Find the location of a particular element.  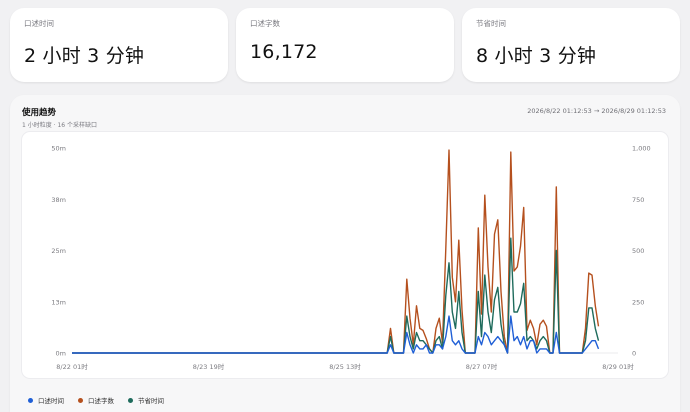

x-tick-label: 8/23 19时 is located at coordinates (209, 366).